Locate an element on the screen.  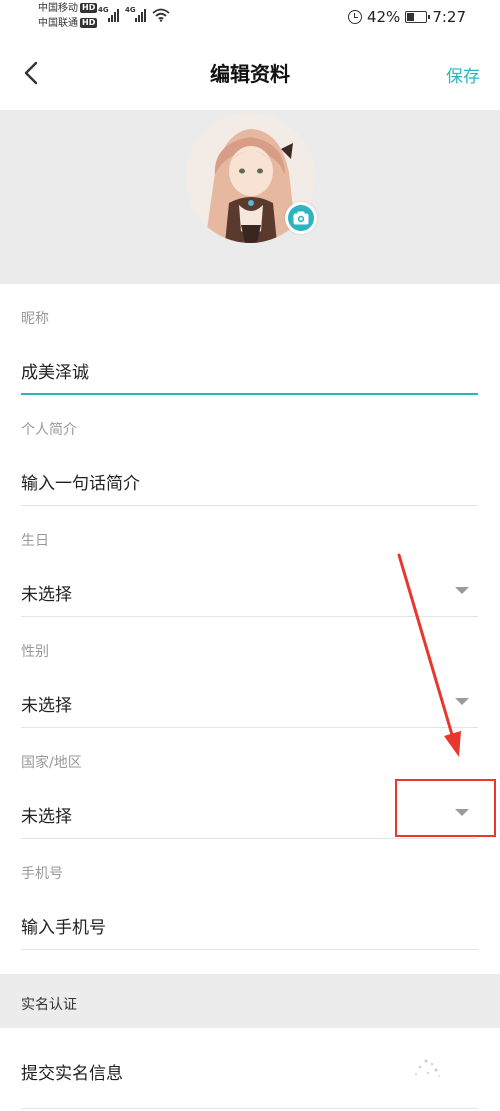
nav-bar: 编辑资料 保存 is located at coordinates (250, 73).